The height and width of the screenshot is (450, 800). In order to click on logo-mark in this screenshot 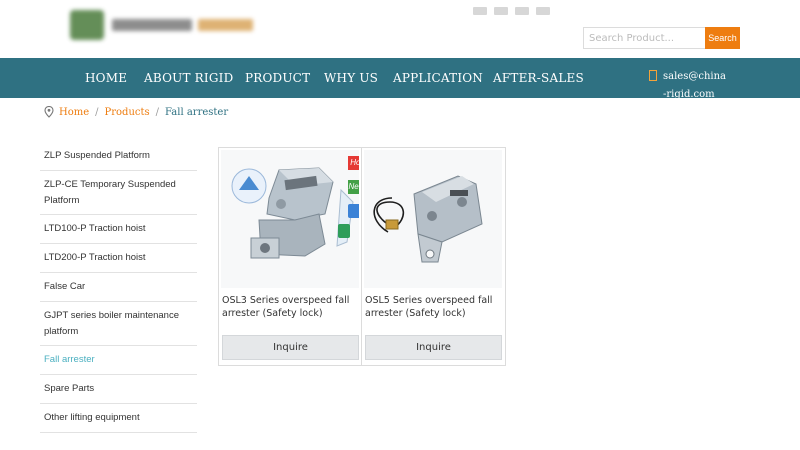, I will do `click(87, 25)`.